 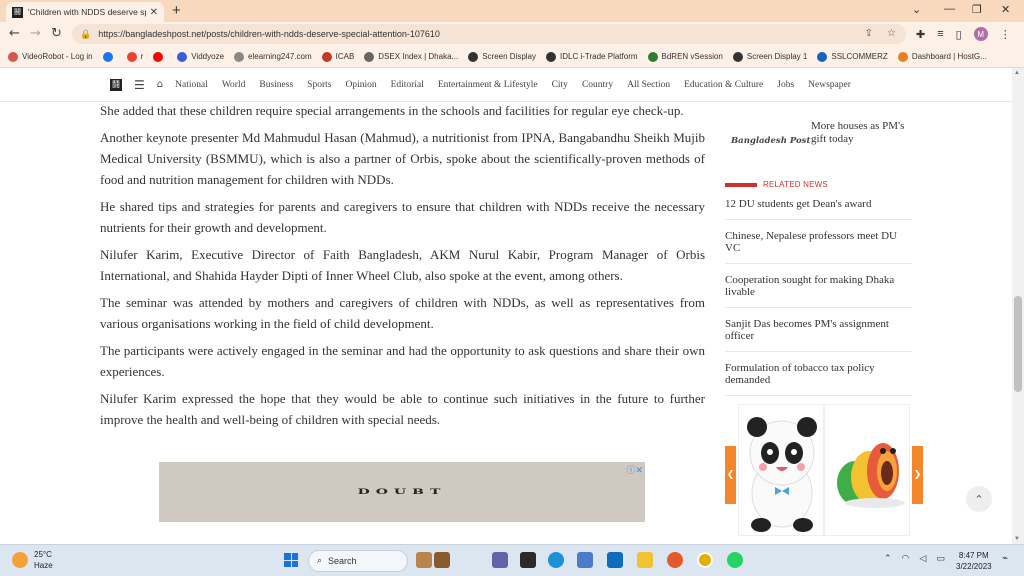 What do you see at coordinates (906, 559) in the screenshot?
I see `wifi-icon: ◠` at bounding box center [906, 559].